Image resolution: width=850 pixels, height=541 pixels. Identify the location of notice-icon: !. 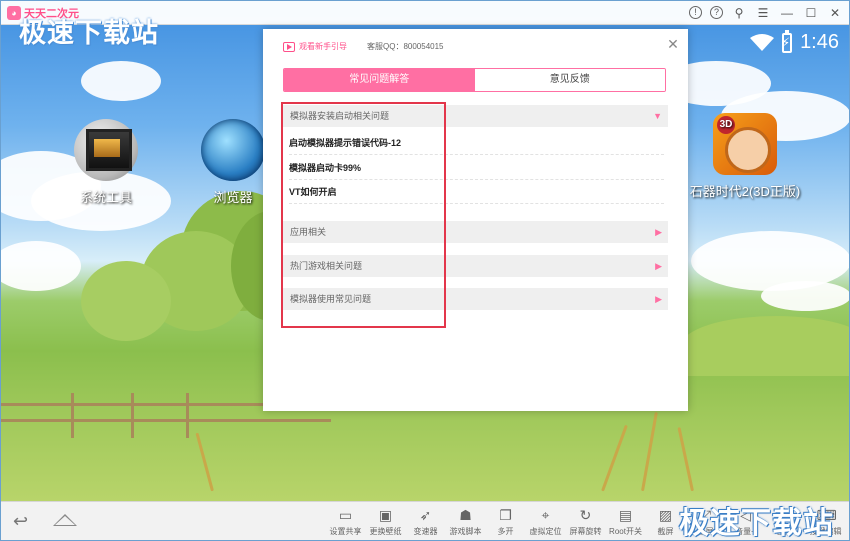
(695, 12).